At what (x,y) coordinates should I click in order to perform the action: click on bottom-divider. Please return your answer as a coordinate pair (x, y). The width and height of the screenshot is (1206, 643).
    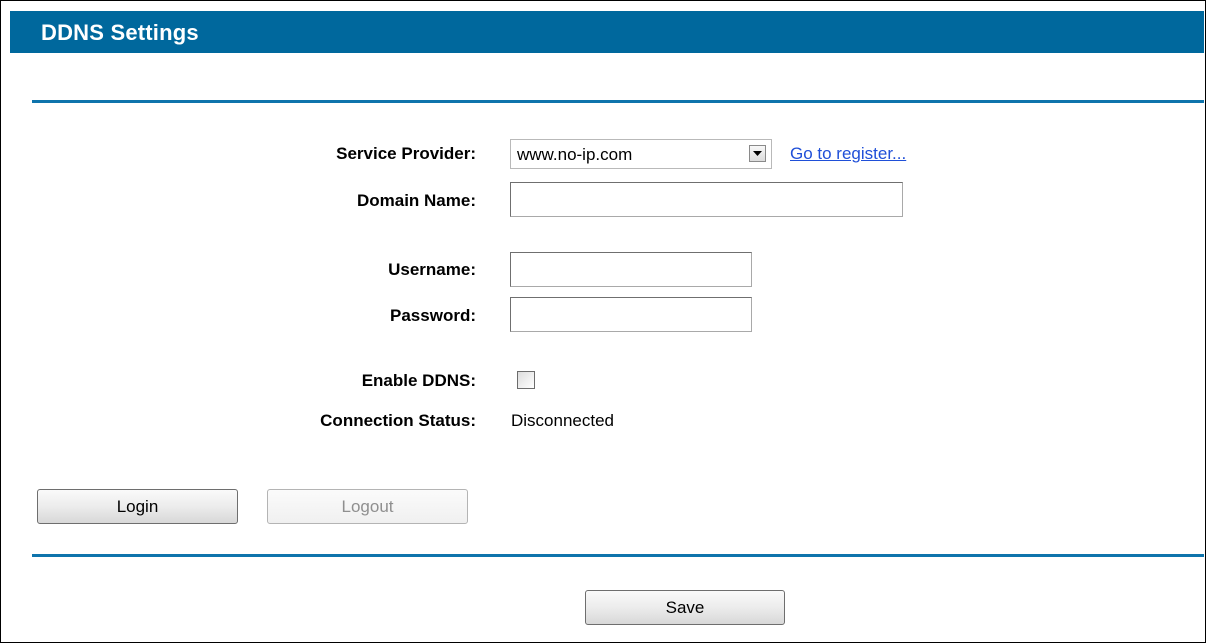
    Looking at the image, I should click on (618, 555).